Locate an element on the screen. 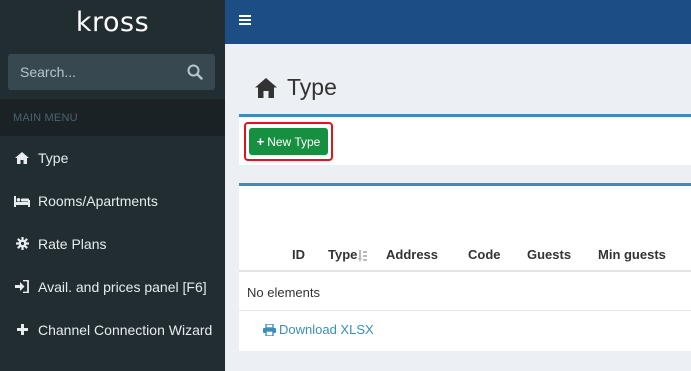 The height and width of the screenshot is (371, 691). download-xlsx-label: Download XLSX is located at coordinates (326, 329).